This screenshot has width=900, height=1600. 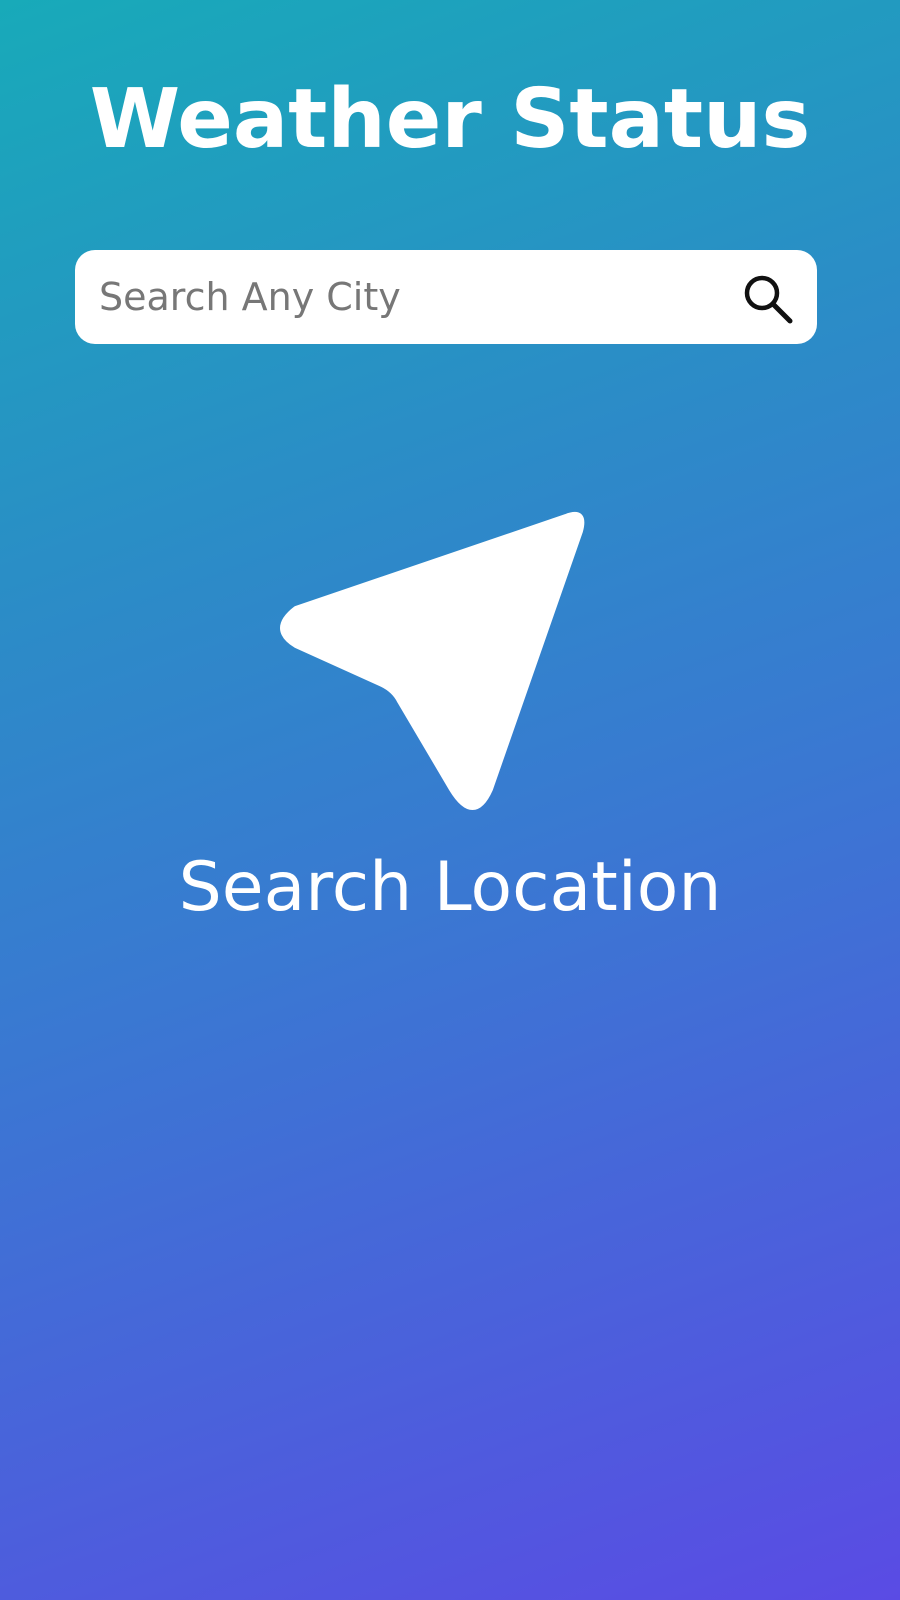 What do you see at coordinates (399, 297) in the screenshot?
I see `search-input` at bounding box center [399, 297].